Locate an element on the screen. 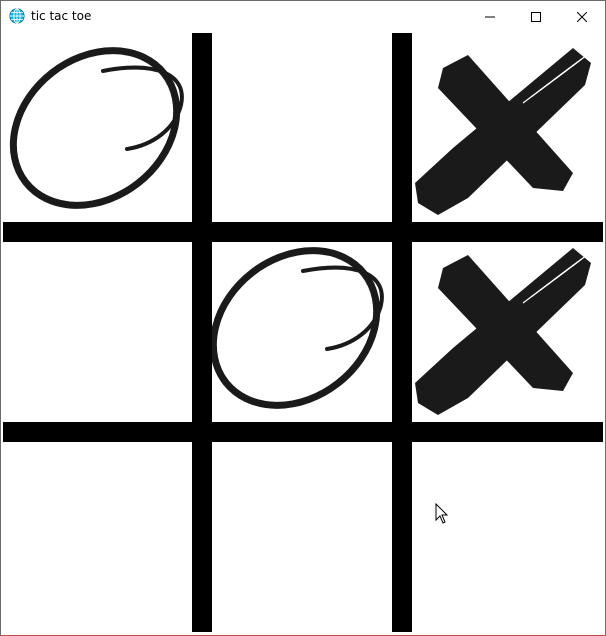  globe-icon is located at coordinates (17, 16).